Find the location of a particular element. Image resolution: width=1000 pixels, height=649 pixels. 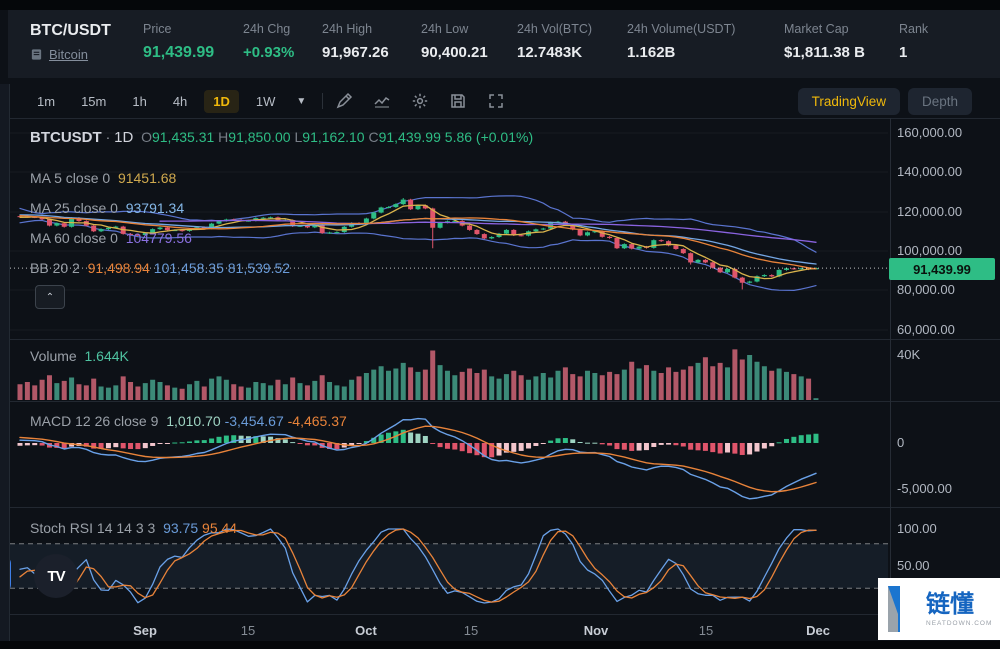

volume-tick: 40K is located at coordinates (909, 354).